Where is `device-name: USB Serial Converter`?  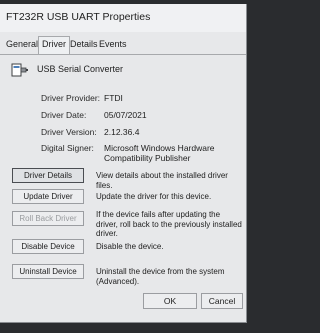 device-name: USB Serial Converter is located at coordinates (80, 69).